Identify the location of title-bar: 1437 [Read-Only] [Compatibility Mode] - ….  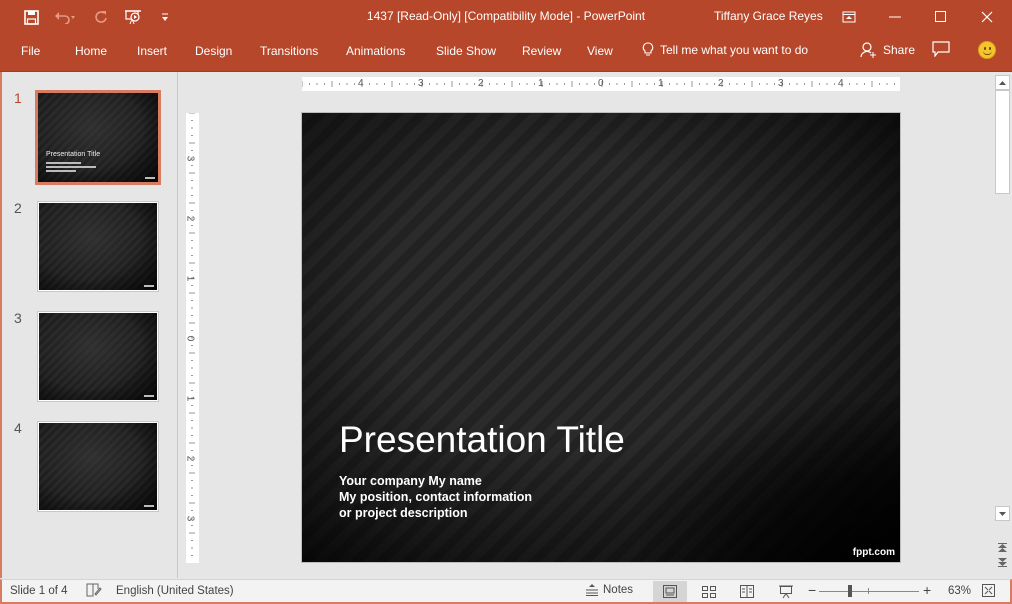
(506, 17).